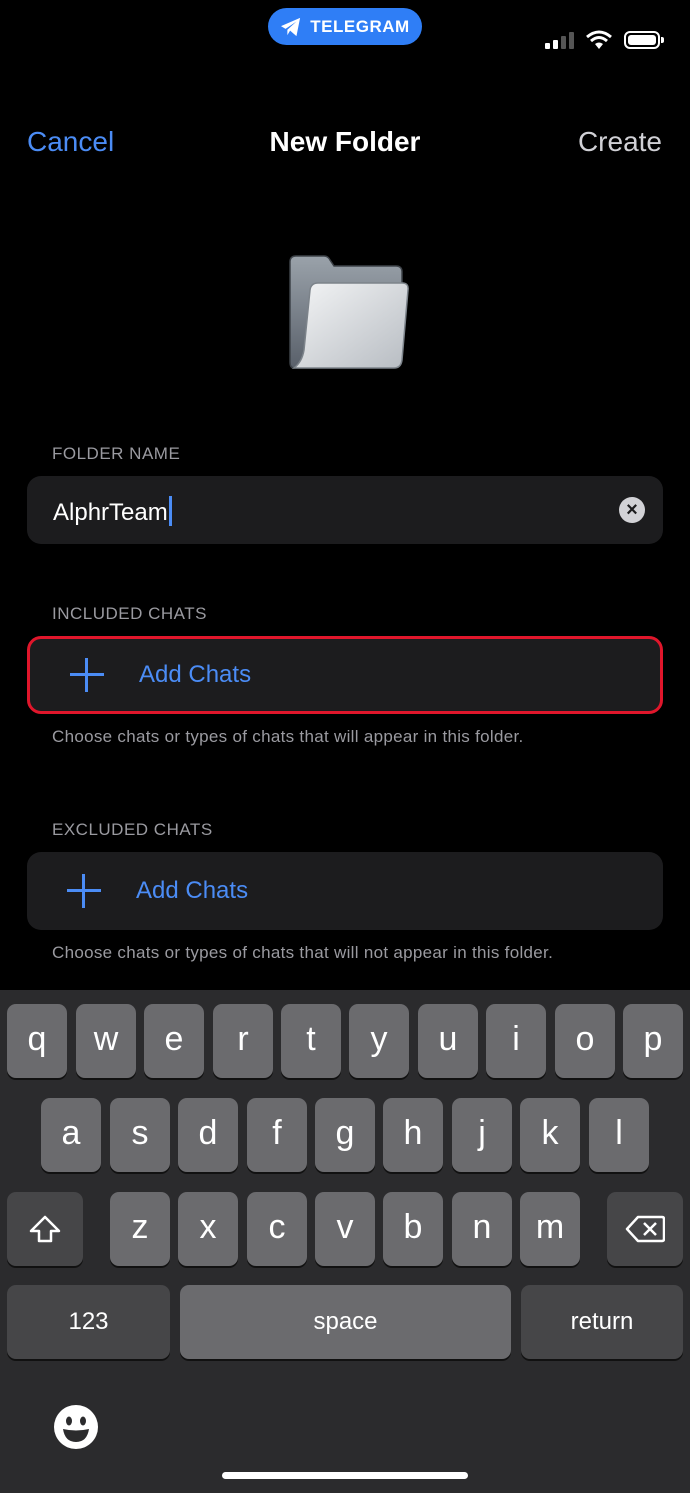 The height and width of the screenshot is (1493, 690). What do you see at coordinates (413, 1229) in the screenshot?
I see `key-b: b` at bounding box center [413, 1229].